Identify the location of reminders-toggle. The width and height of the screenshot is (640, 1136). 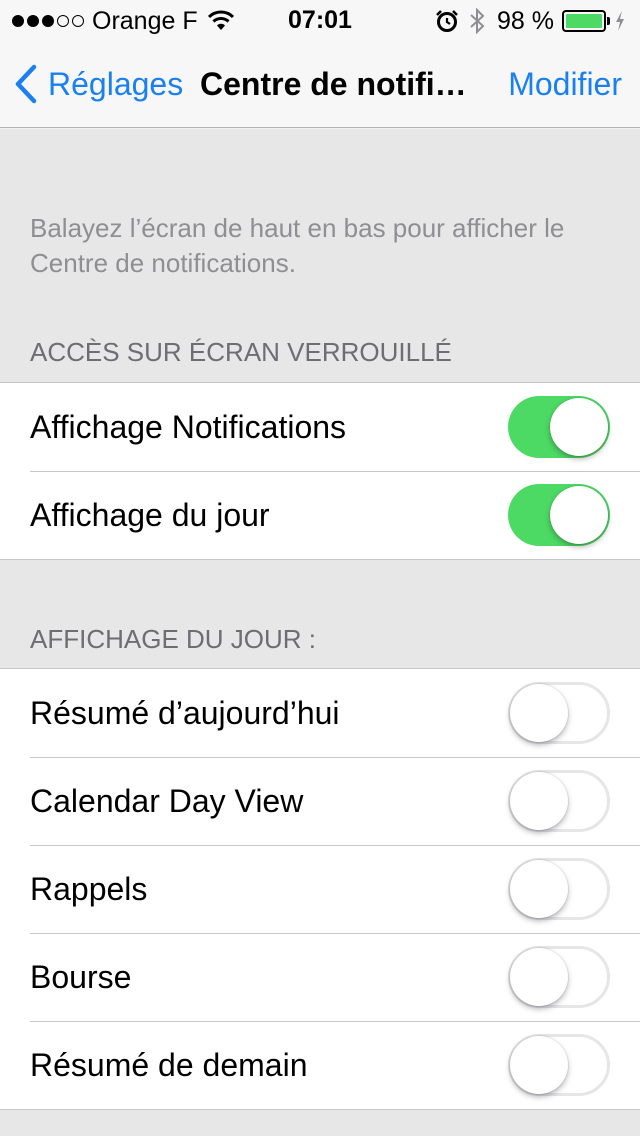
(559, 889).